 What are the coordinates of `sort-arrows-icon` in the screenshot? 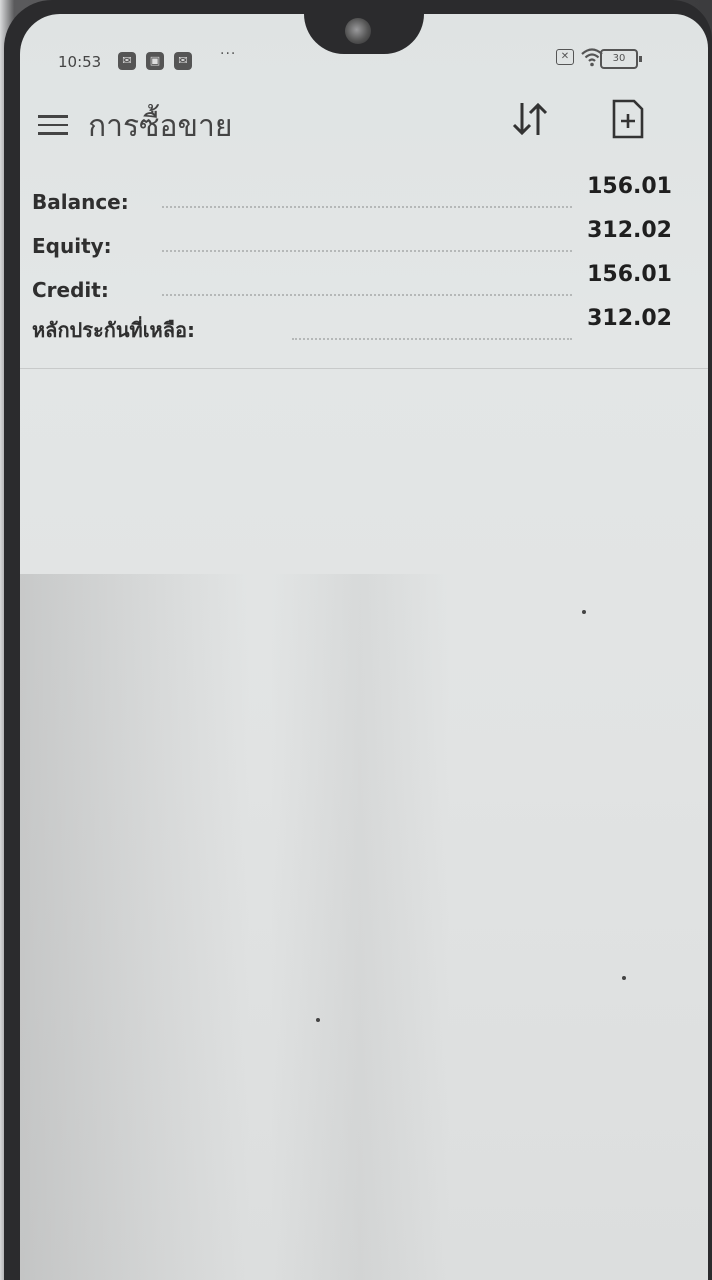 It's located at (530, 119).